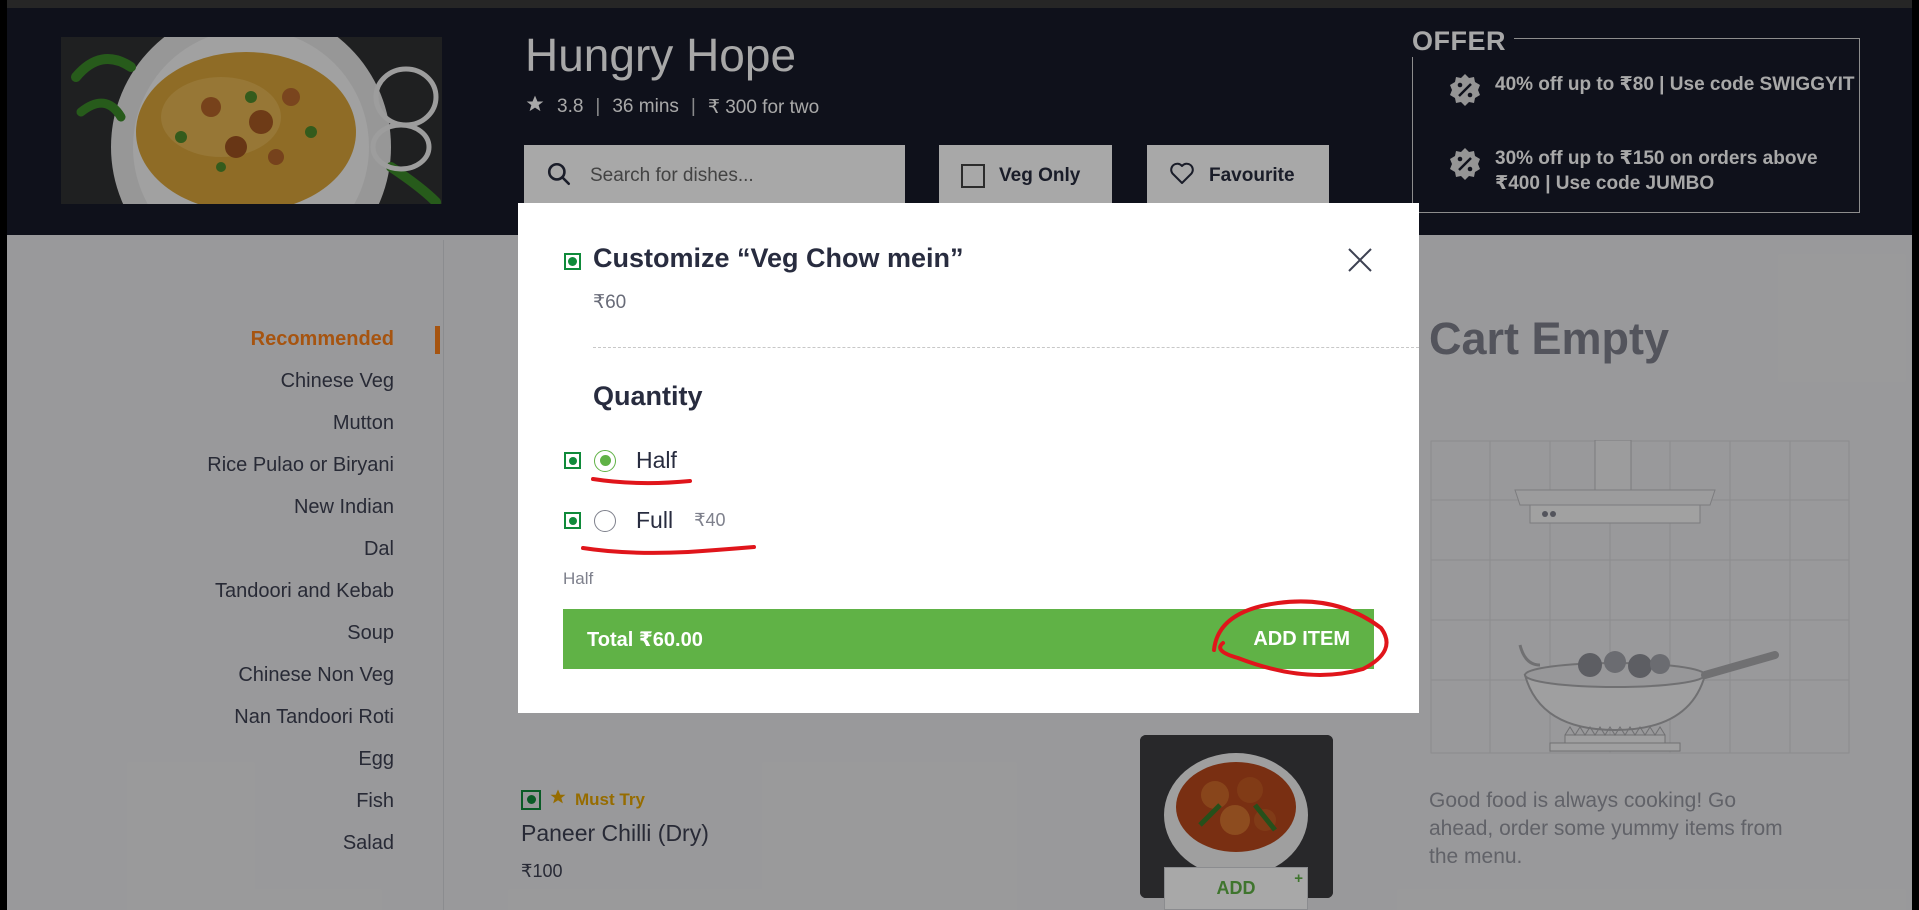  I want to click on heart-icon, so click(1182, 176).